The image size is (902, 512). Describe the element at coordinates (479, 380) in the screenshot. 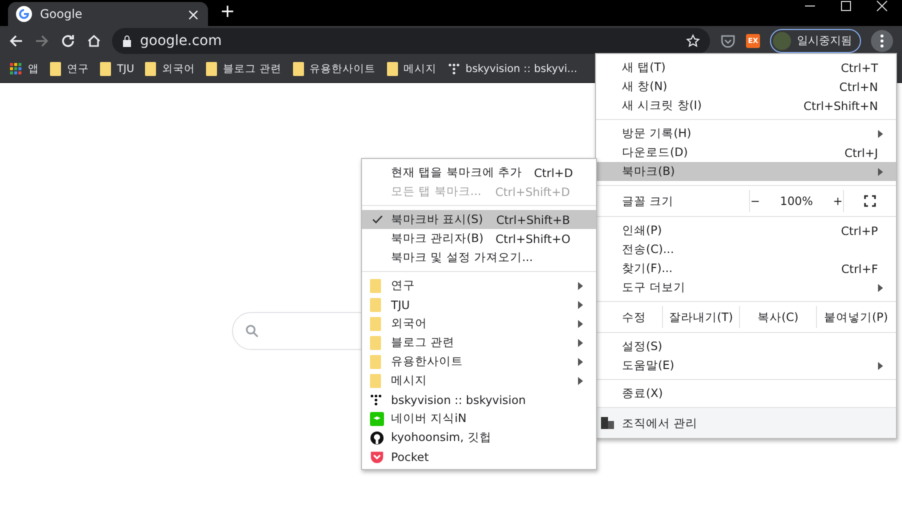

I see `bookmark-menu-item: 메시지` at that location.